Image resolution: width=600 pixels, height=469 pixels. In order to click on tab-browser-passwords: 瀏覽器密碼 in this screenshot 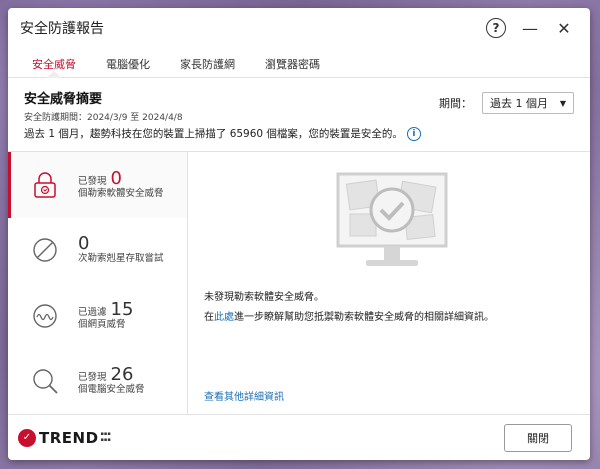, I will do `click(292, 62)`.